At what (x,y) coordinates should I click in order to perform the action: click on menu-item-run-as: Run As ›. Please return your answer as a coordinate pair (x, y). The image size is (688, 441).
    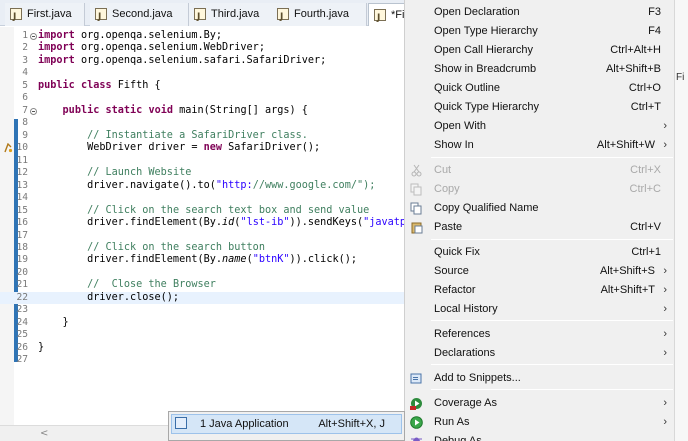
    Looking at the image, I should click on (540, 422).